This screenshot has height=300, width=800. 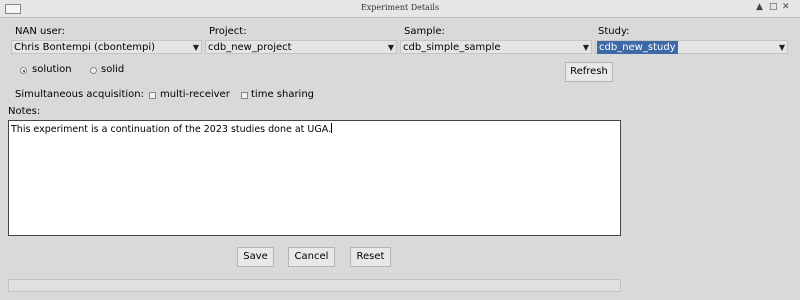 What do you see at coordinates (424, 31) in the screenshot?
I see `sample-label: Sample:` at bounding box center [424, 31].